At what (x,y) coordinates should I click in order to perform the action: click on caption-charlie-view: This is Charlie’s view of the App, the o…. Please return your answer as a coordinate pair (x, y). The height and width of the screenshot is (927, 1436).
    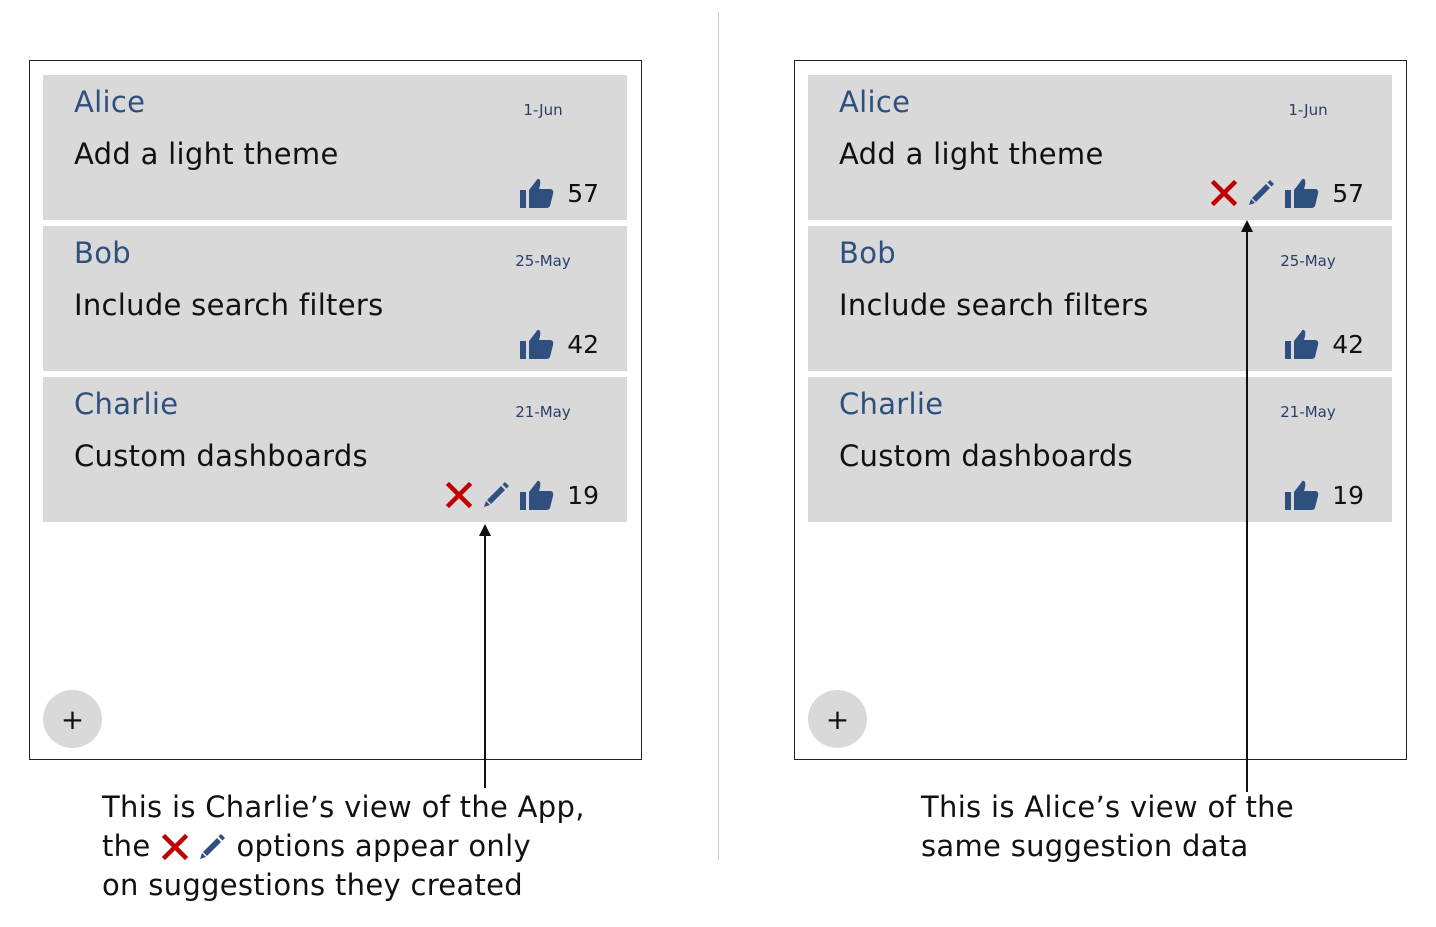
    Looking at the image, I should click on (343, 846).